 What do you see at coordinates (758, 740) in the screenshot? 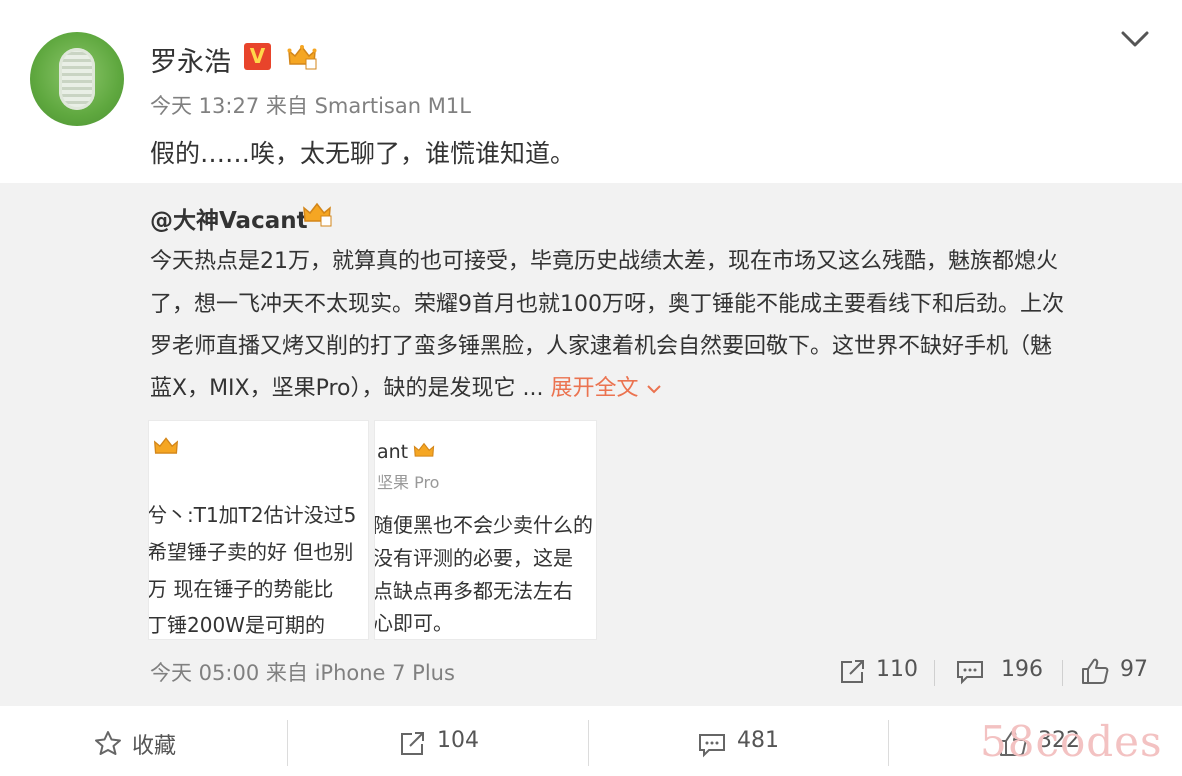
I see `comment-button-count: 481` at bounding box center [758, 740].